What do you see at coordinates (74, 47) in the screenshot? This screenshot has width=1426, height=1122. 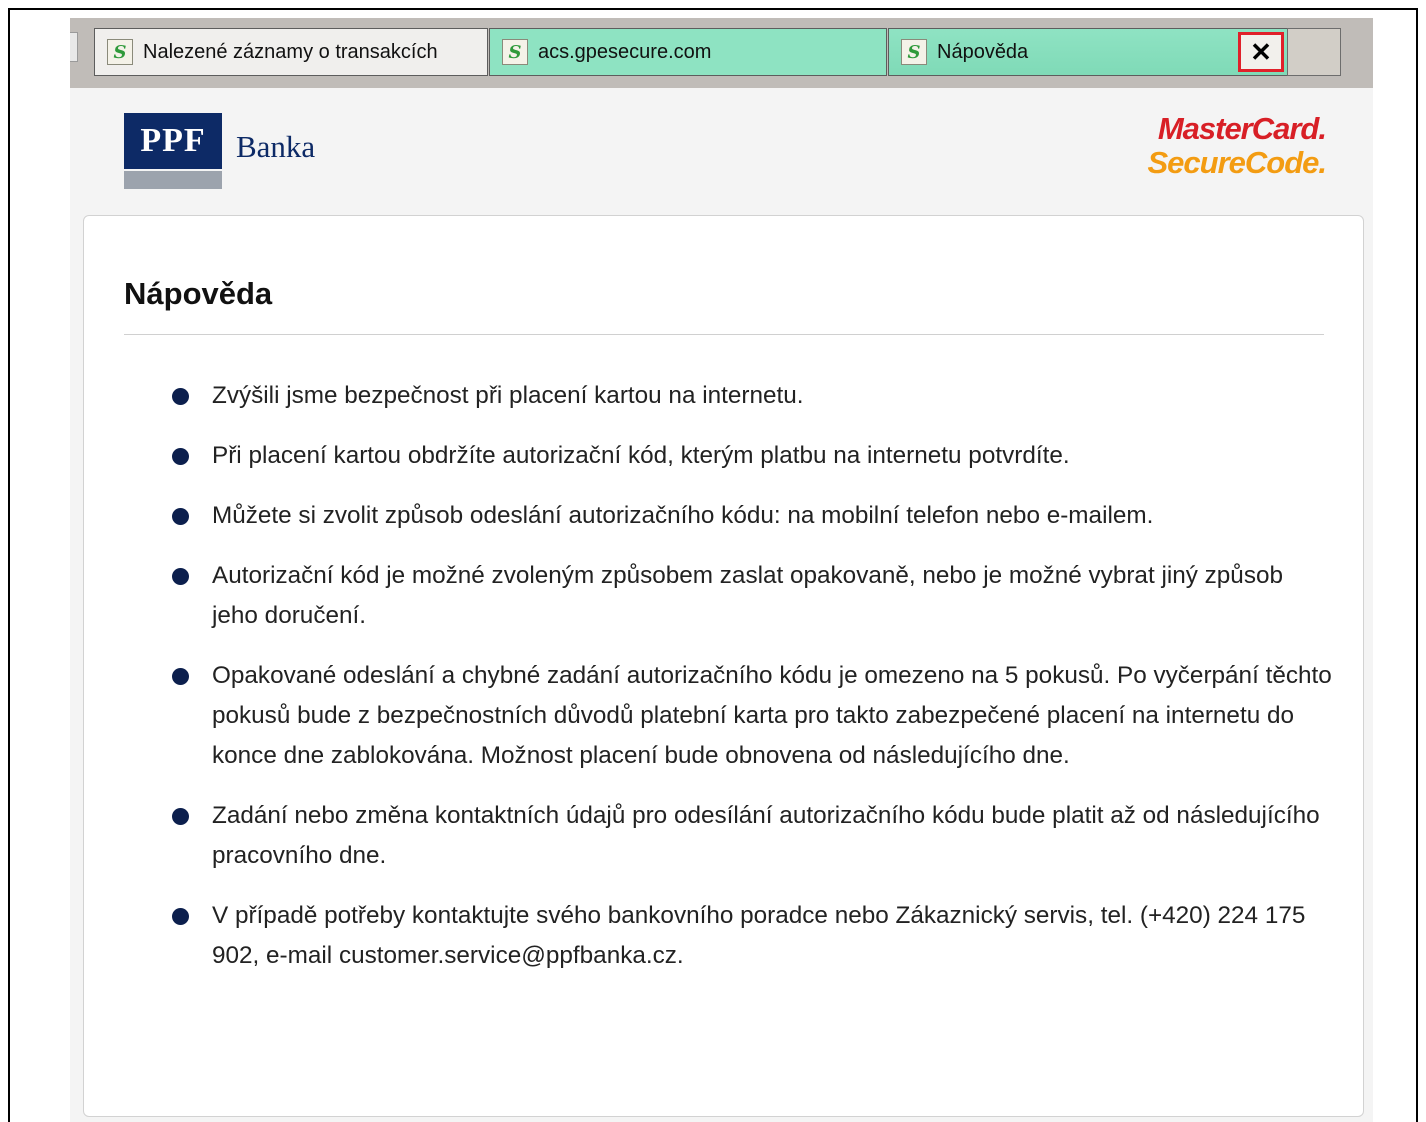 I see `tab-scroll-left` at bounding box center [74, 47].